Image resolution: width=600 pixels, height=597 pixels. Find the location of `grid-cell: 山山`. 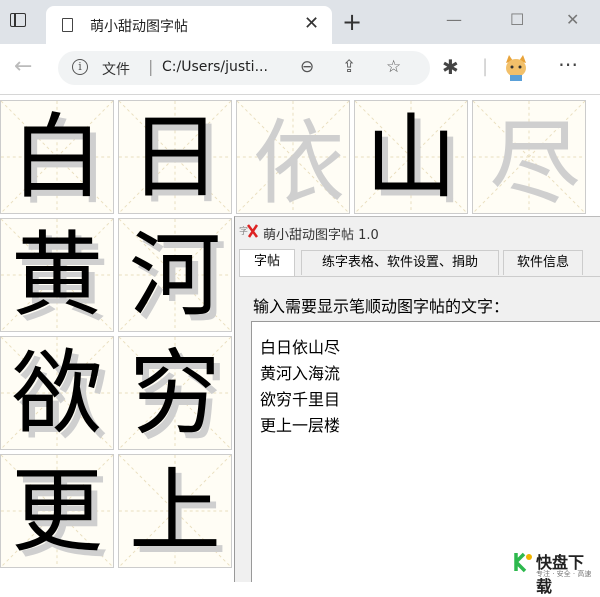

grid-cell: 山山 is located at coordinates (411, 157).